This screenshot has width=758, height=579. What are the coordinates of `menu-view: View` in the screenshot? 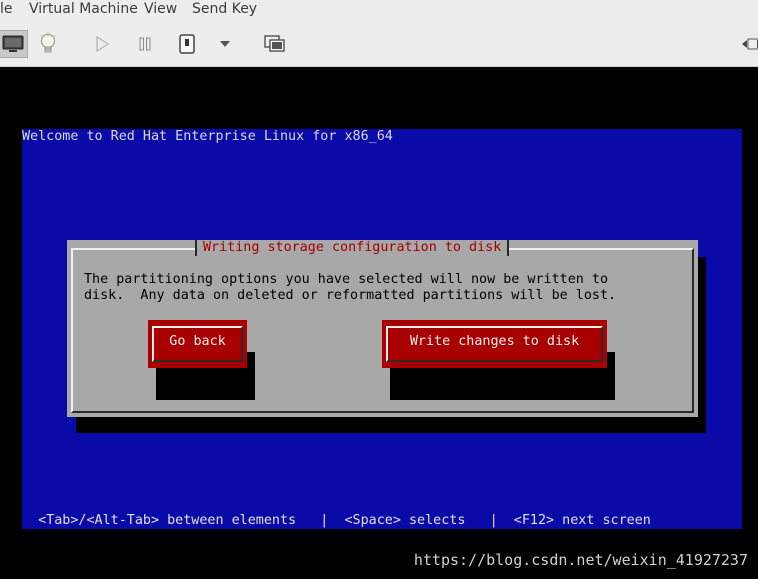 It's located at (160, 9).